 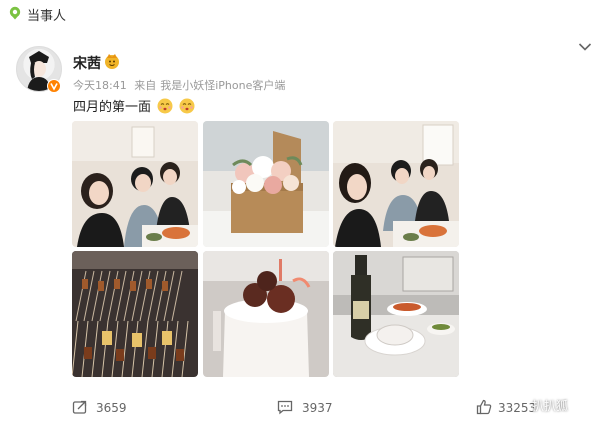 I want to click on repost-icon, so click(x=79, y=407).